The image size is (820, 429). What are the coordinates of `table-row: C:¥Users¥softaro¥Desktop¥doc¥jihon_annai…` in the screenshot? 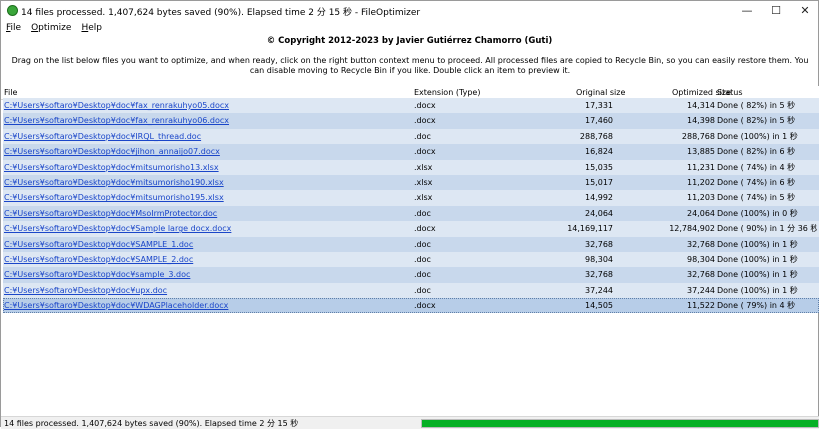 It's located at (411, 152).